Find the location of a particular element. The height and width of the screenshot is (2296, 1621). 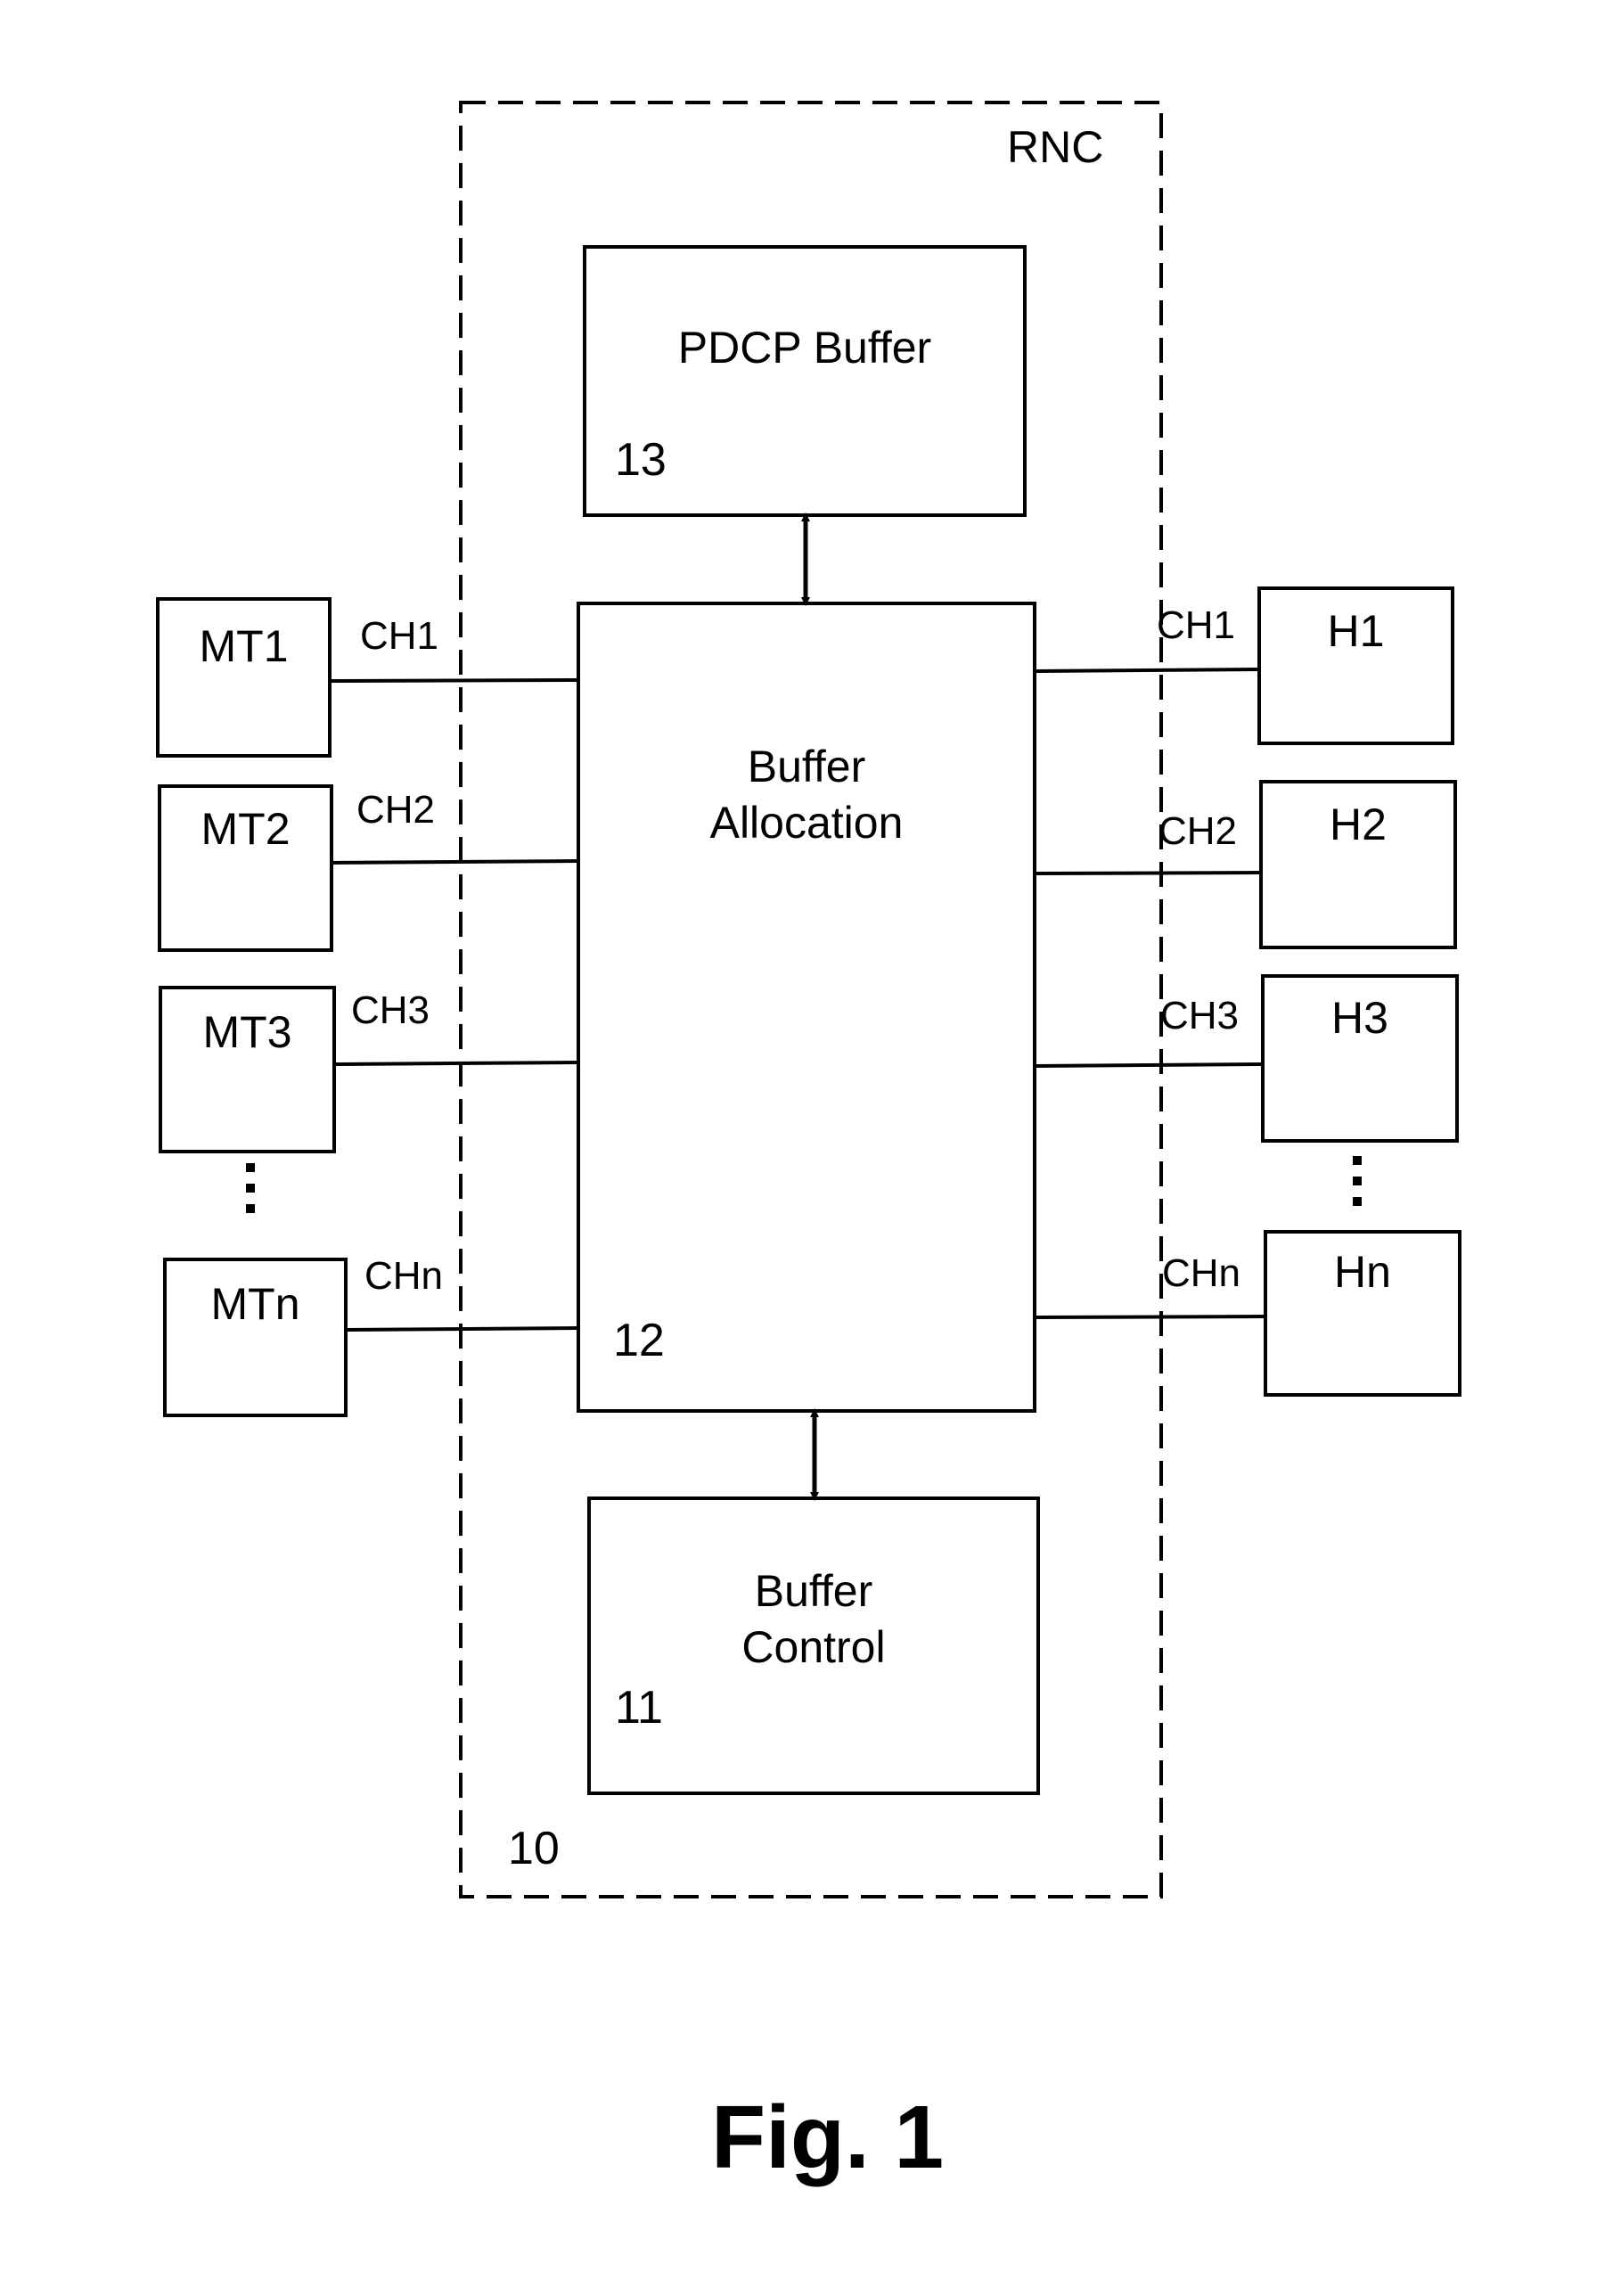

right-channel-label-chn: CHn is located at coordinates (1201, 1273).